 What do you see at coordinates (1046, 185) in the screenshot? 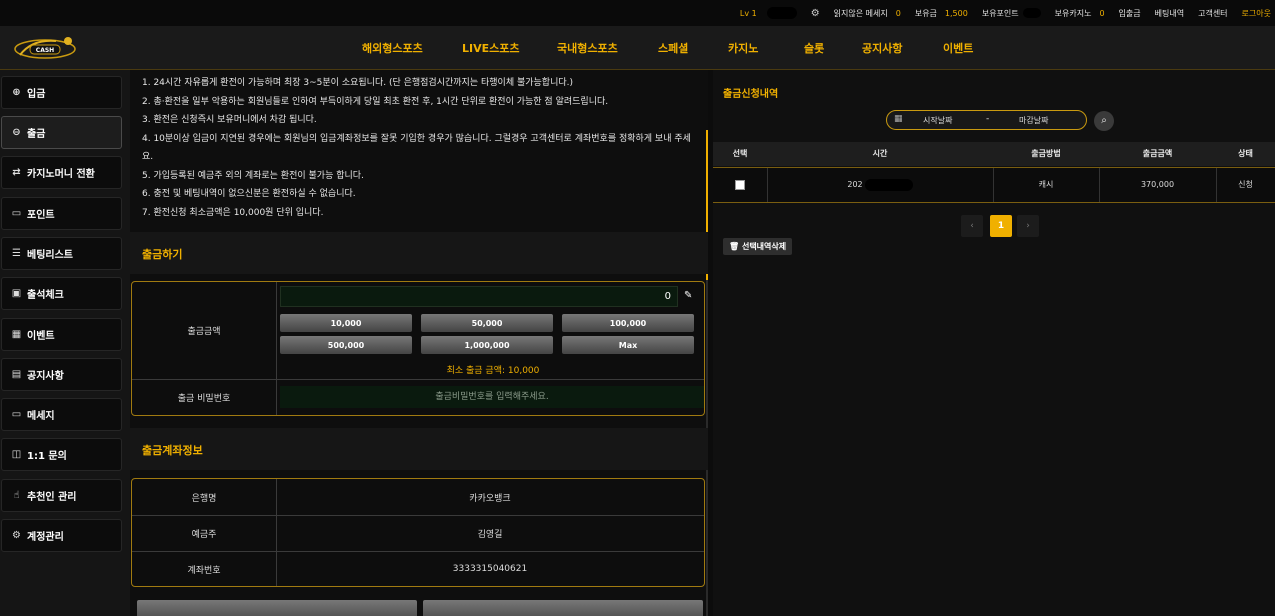
I see `row-method: 캐시` at bounding box center [1046, 185].